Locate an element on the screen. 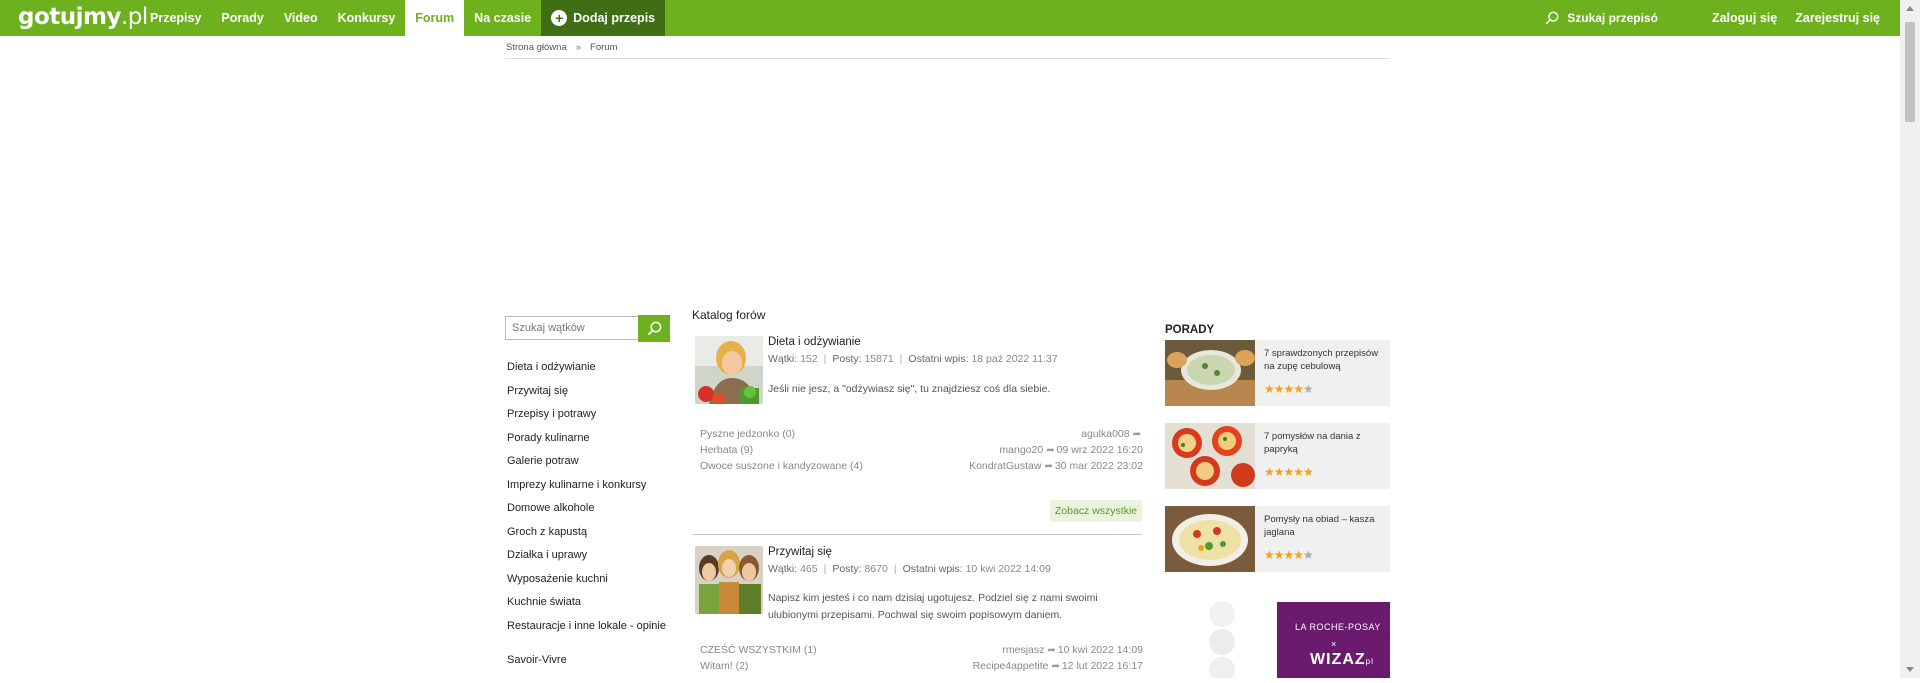 This screenshot has height=683, width=1920. thread-title: Owoce suszone i kandyzowane is located at coordinates (773, 466).